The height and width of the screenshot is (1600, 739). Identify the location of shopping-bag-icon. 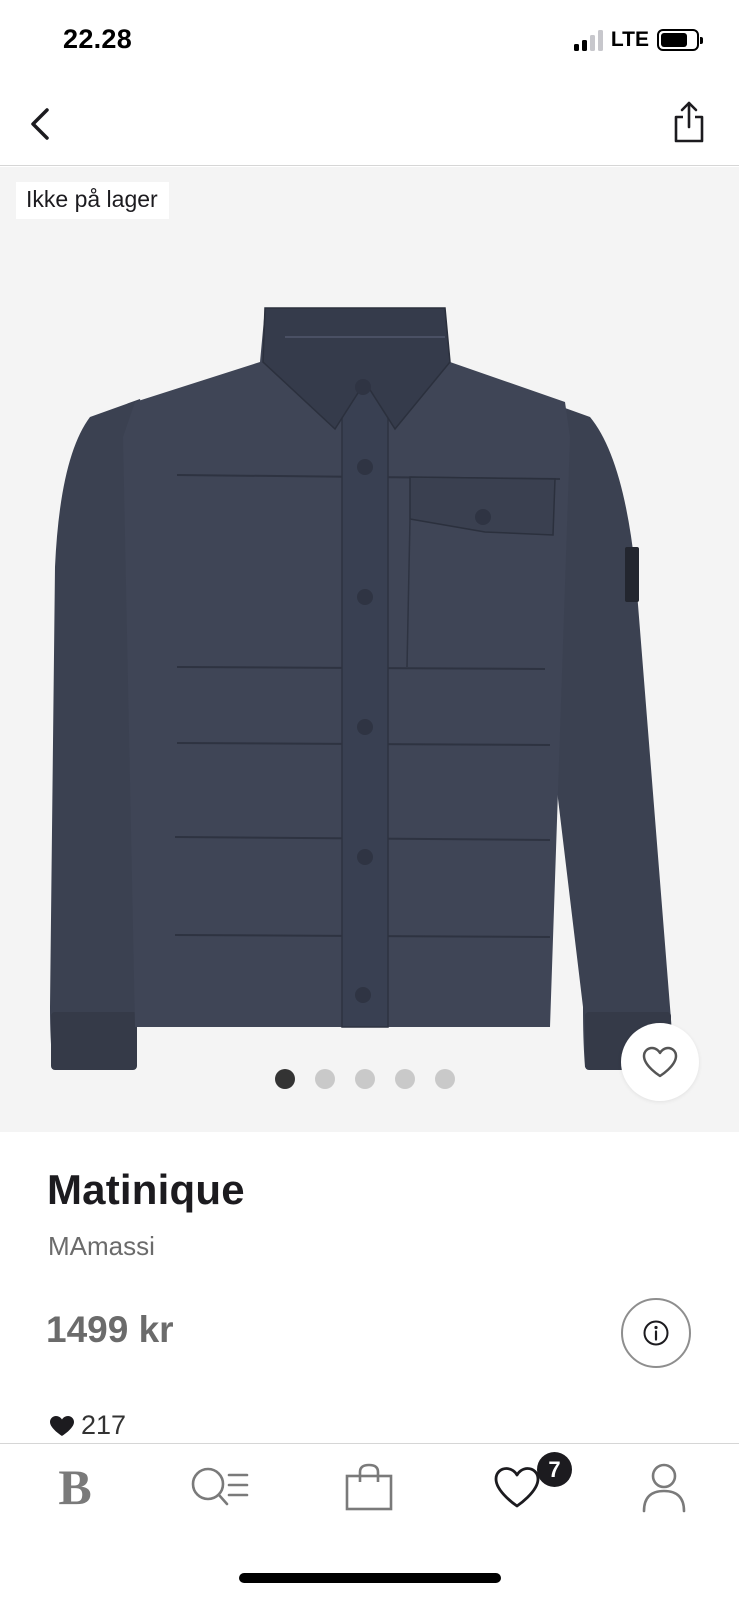
(369, 1487).